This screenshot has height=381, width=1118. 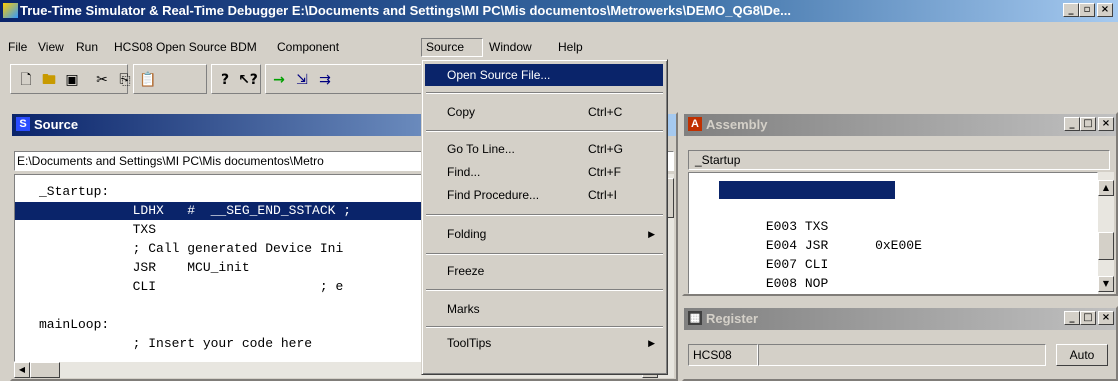 I want to click on copy-icon: ⎘, so click(x=125, y=80).